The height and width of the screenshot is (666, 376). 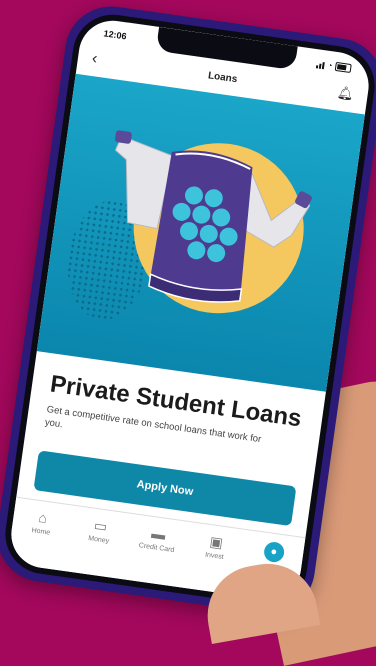 I want to click on signal-icon, so click(x=320, y=65).